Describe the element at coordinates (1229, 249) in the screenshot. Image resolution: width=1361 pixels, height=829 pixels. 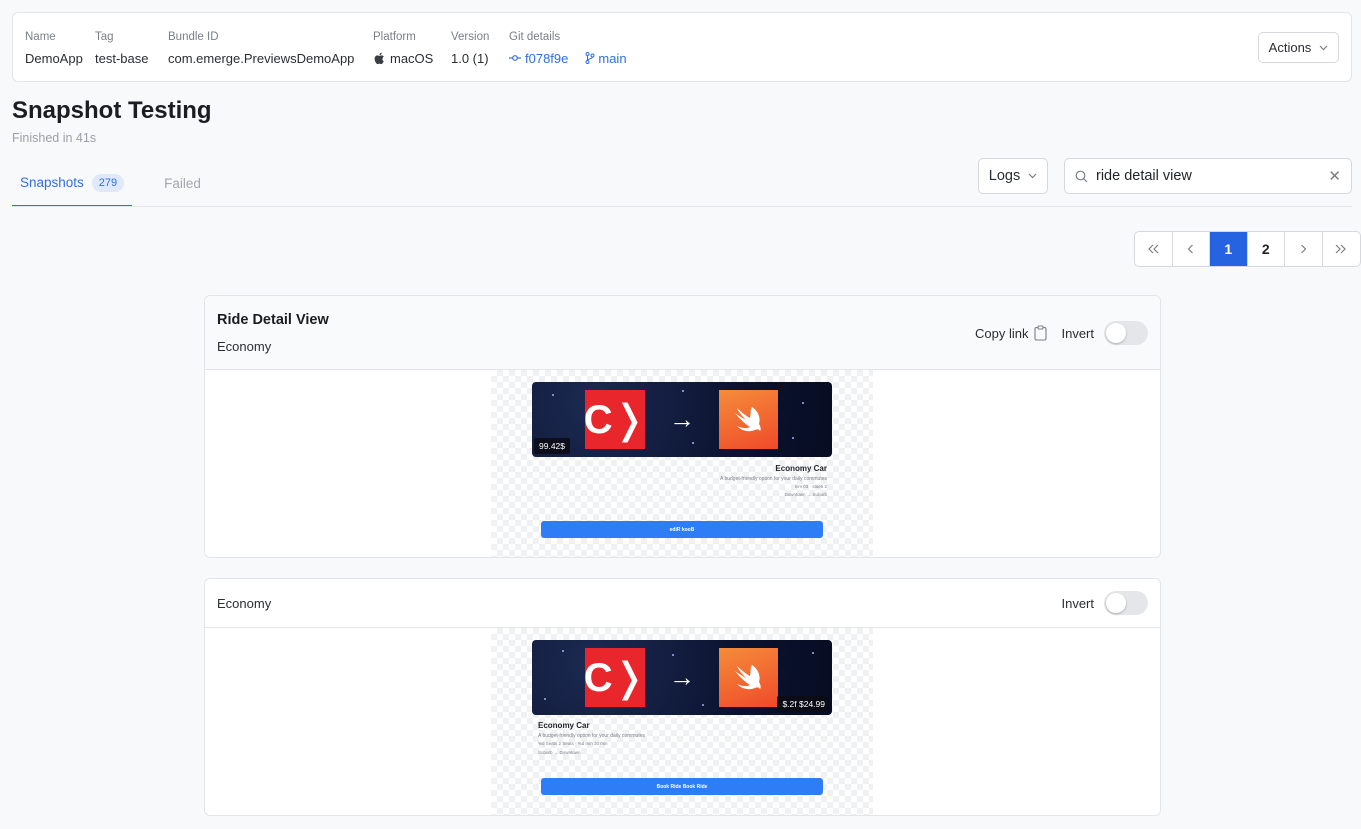
I see `page-1-button: 1` at that location.